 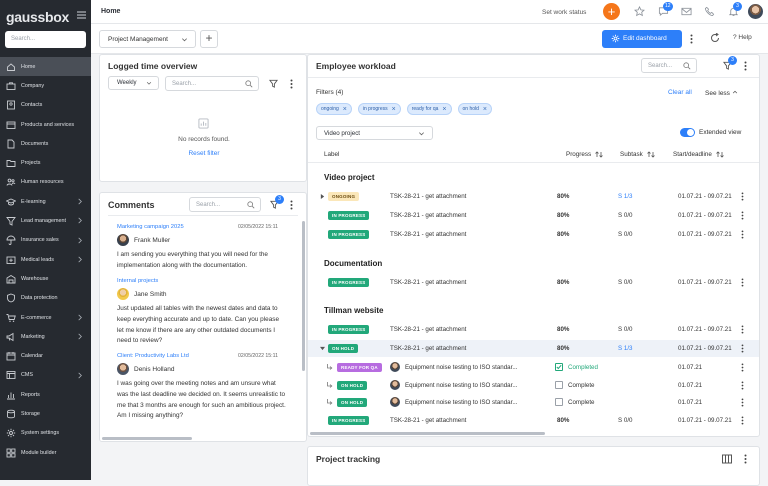 I want to click on column-subtask: Subtask, so click(x=637, y=154).